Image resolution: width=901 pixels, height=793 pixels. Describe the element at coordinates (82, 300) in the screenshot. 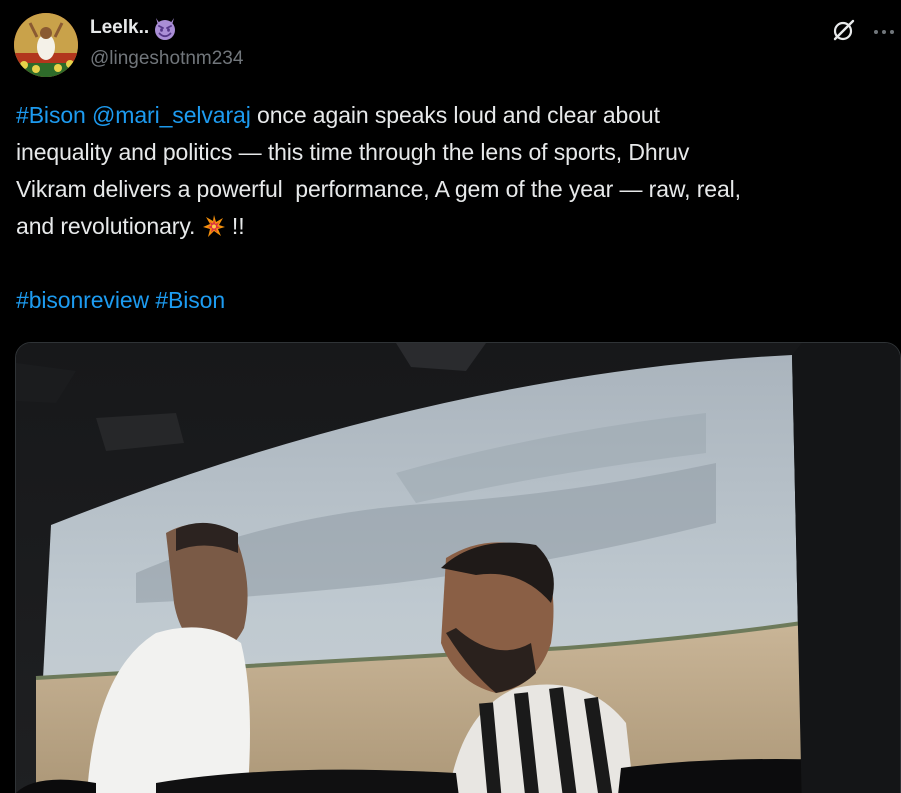

I see `hashtag-link: #bisonreview` at that location.